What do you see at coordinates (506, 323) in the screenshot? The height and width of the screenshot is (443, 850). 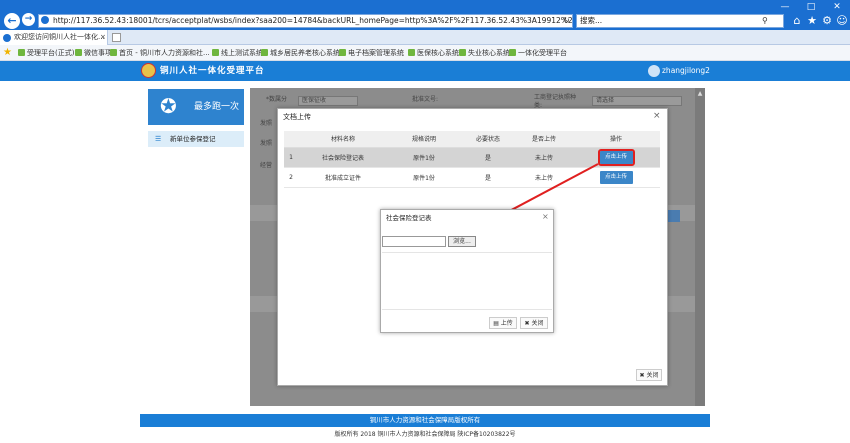 I see `upload-label: 上传` at bounding box center [506, 323].